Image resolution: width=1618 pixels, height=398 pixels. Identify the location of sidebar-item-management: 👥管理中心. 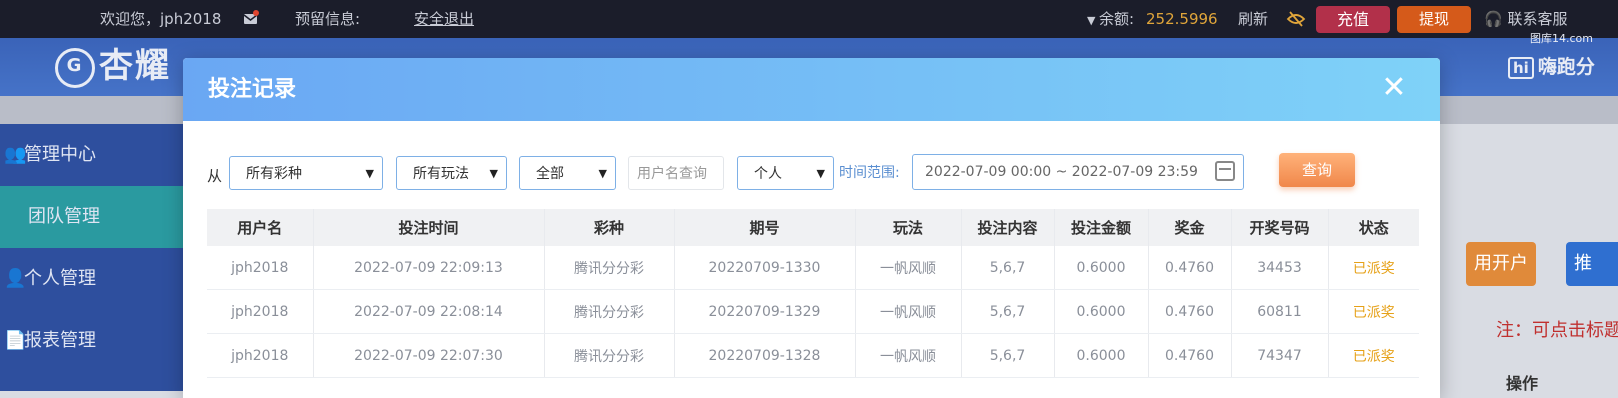
(92, 155).